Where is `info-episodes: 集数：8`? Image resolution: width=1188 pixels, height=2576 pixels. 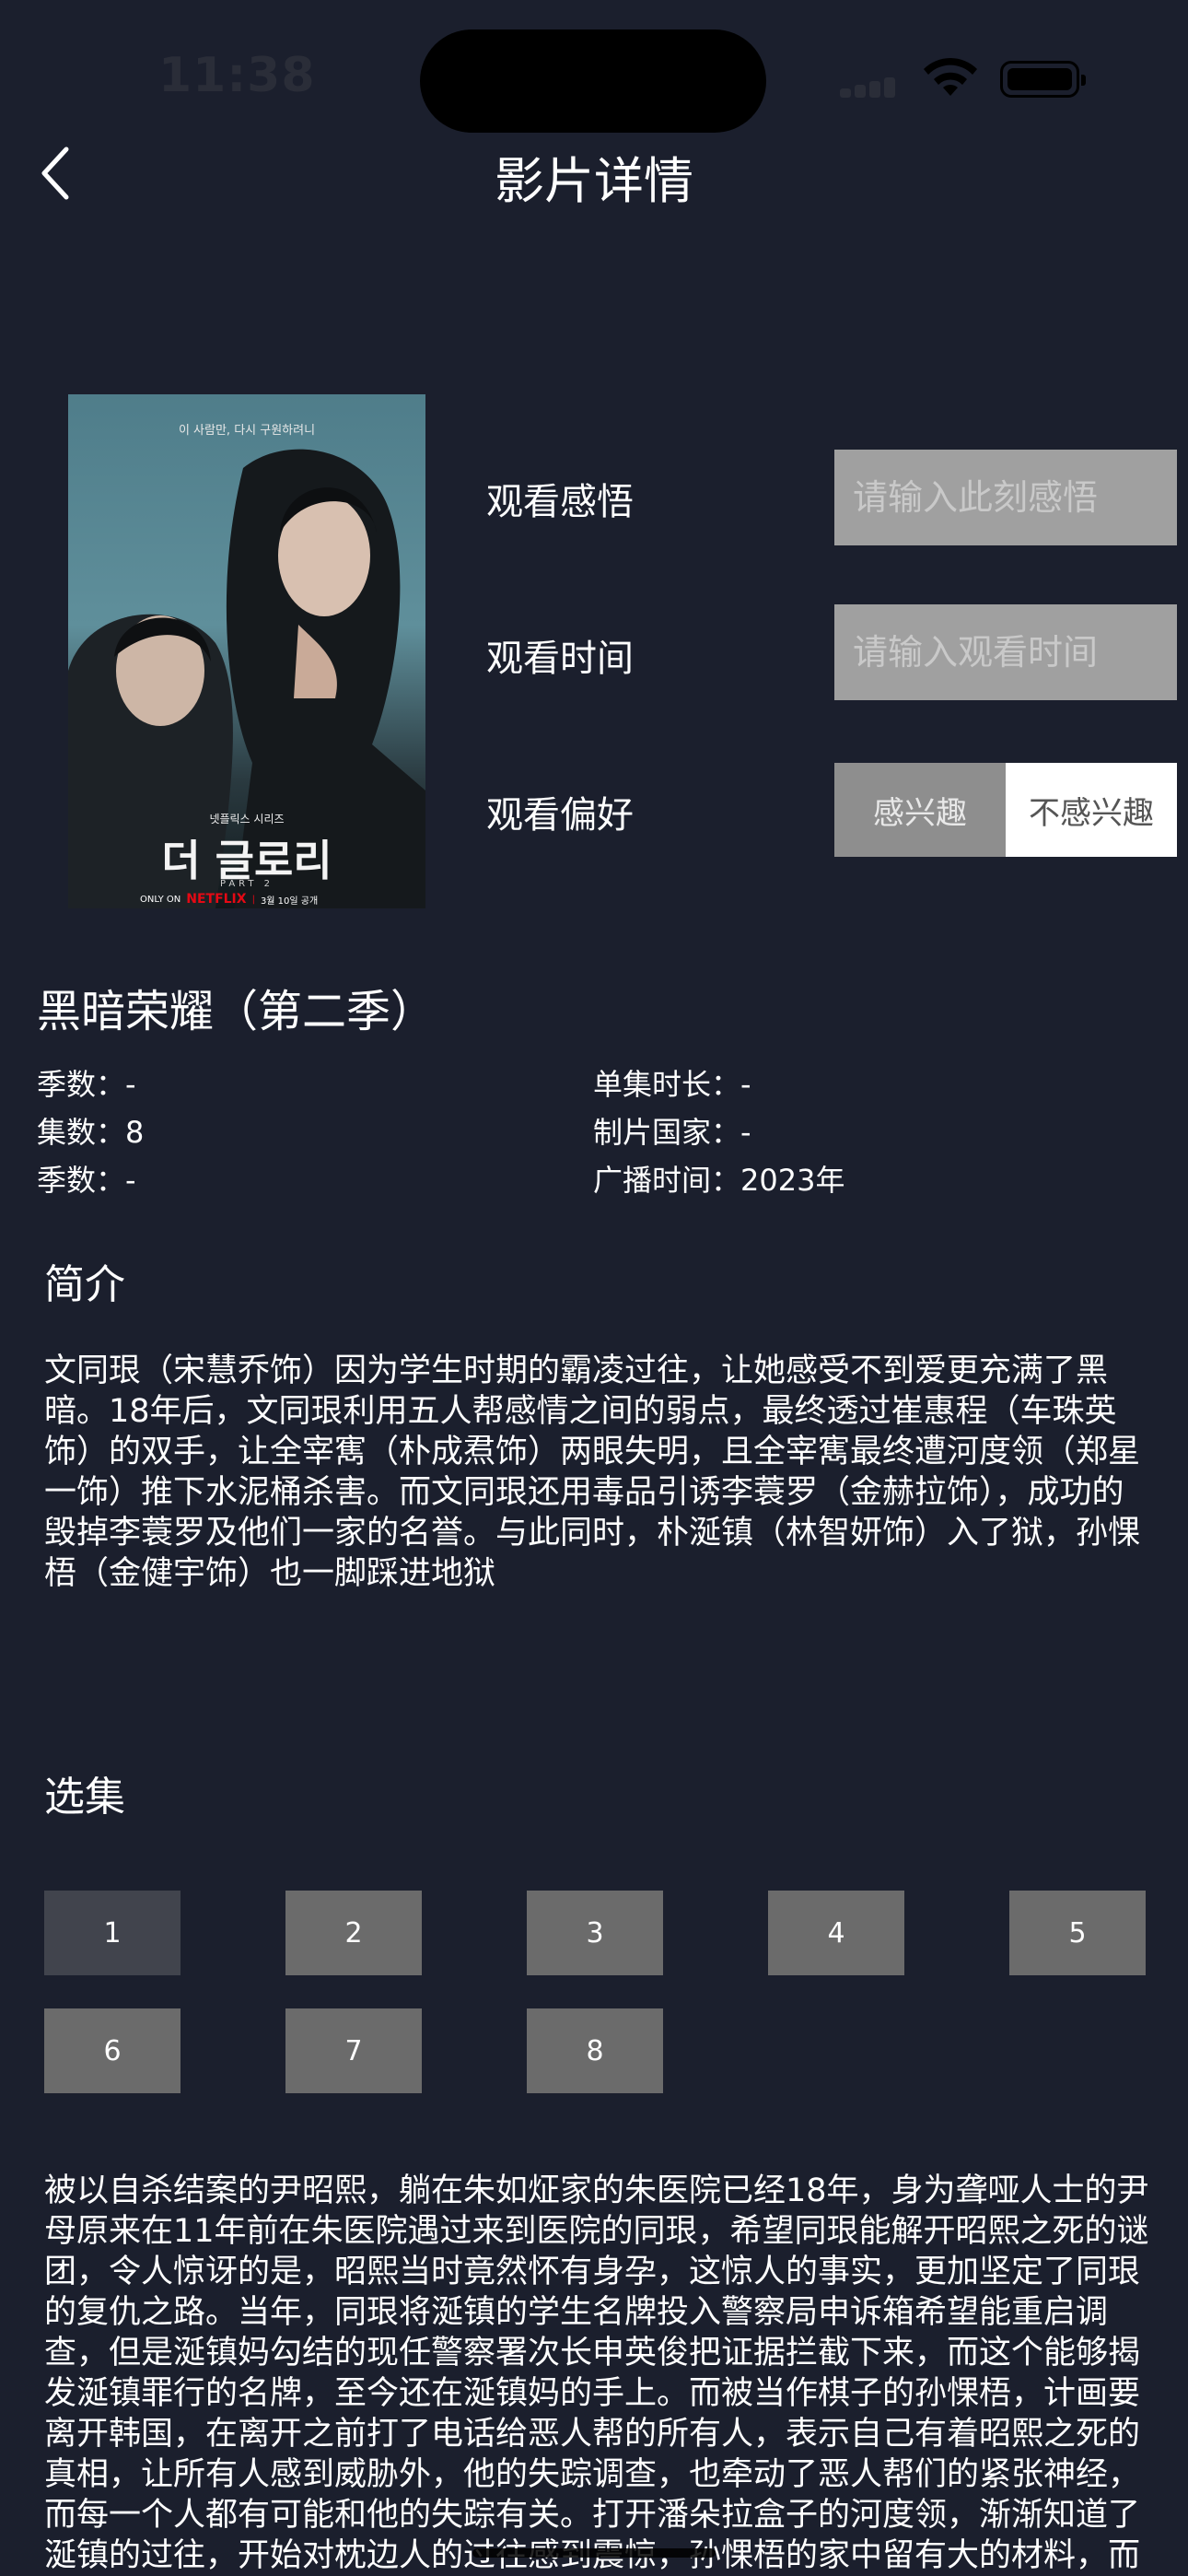 info-episodes: 集数：8 is located at coordinates (91, 1132).